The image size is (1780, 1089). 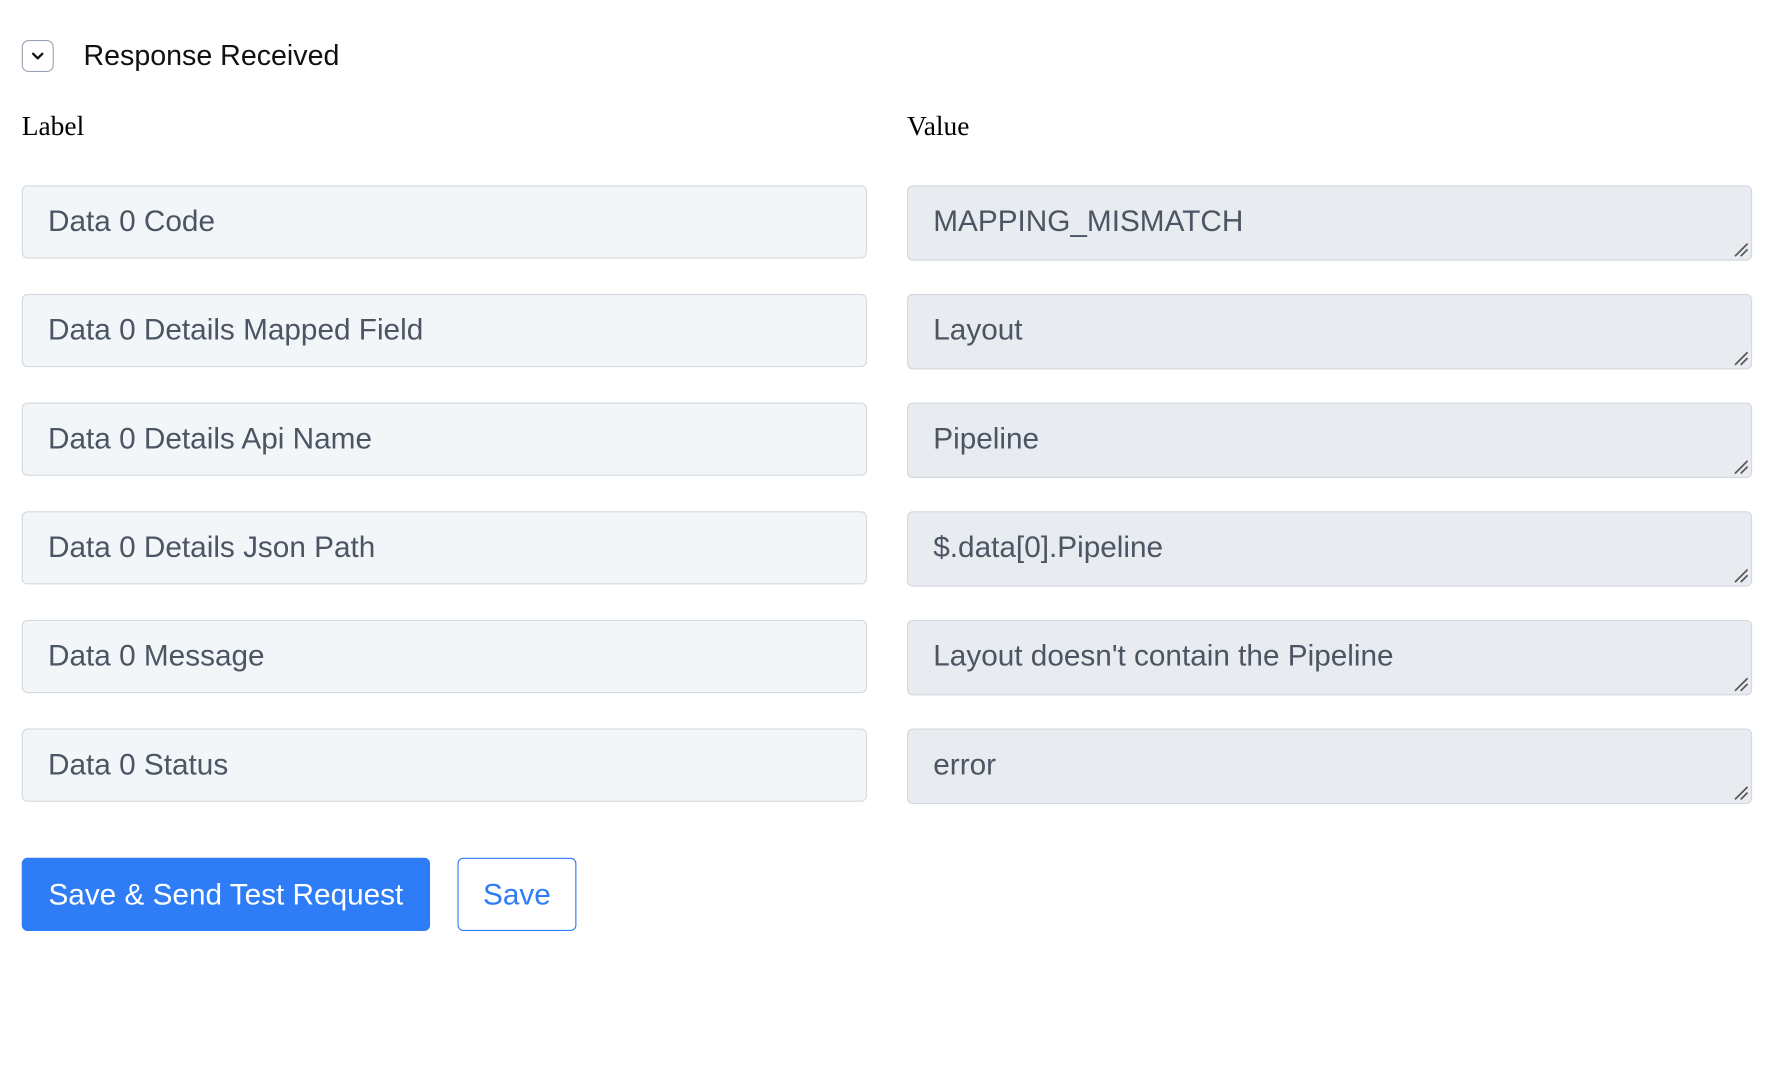 What do you see at coordinates (444, 656) in the screenshot?
I see `label-field: Data 0 Message` at bounding box center [444, 656].